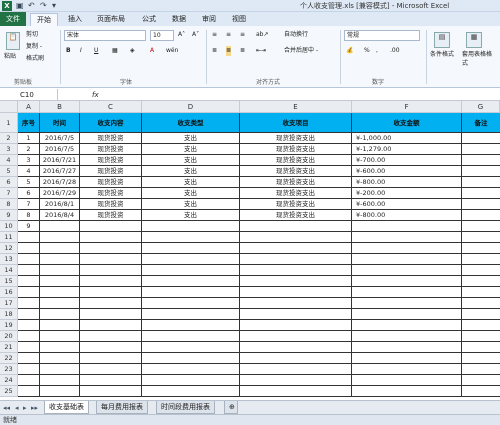 This screenshot has height=425, width=500. I want to click on row-header: 6, so click(9, 182).